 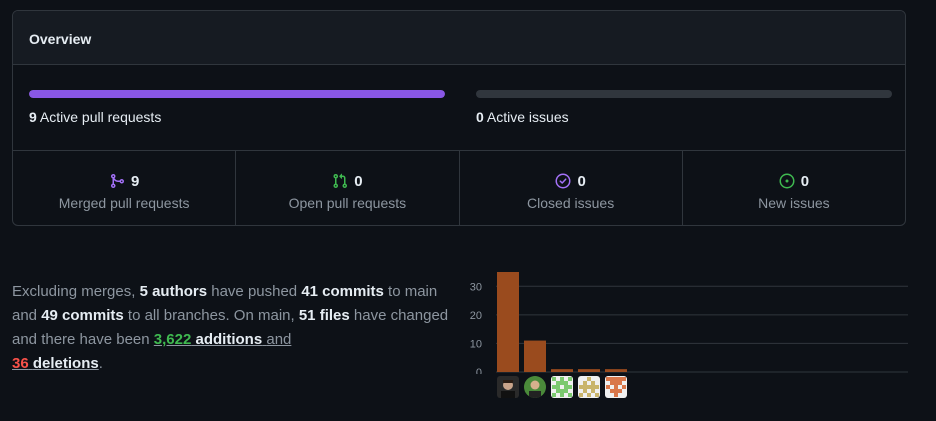 I want to click on issues-progress-bar, so click(x=684, y=94).